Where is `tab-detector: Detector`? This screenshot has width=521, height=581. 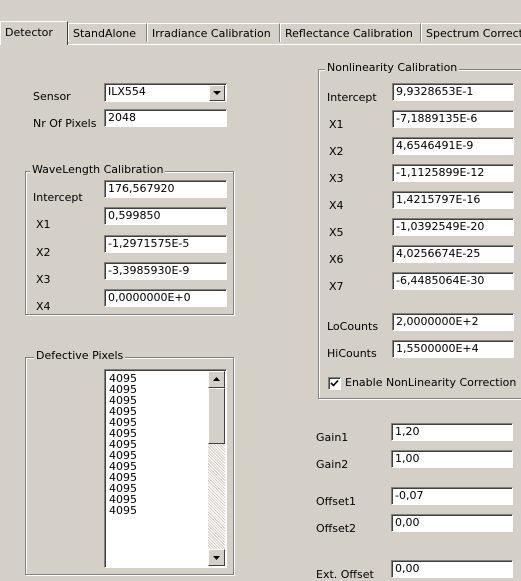
tab-detector: Detector is located at coordinates (34, 33).